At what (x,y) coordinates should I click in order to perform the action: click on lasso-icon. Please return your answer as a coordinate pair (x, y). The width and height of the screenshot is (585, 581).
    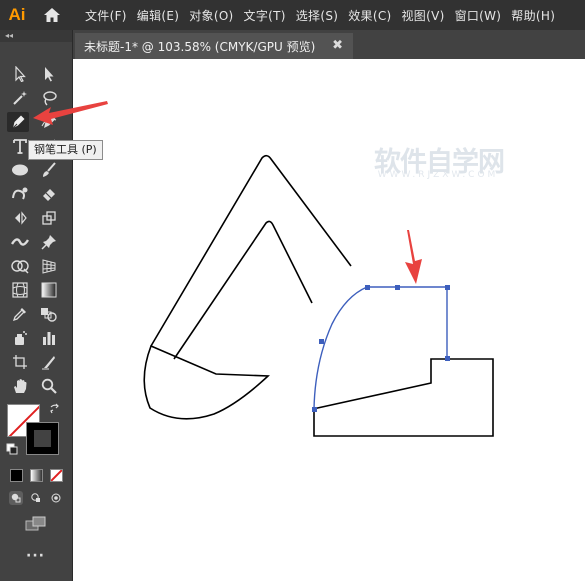
    Looking at the image, I should click on (49, 98).